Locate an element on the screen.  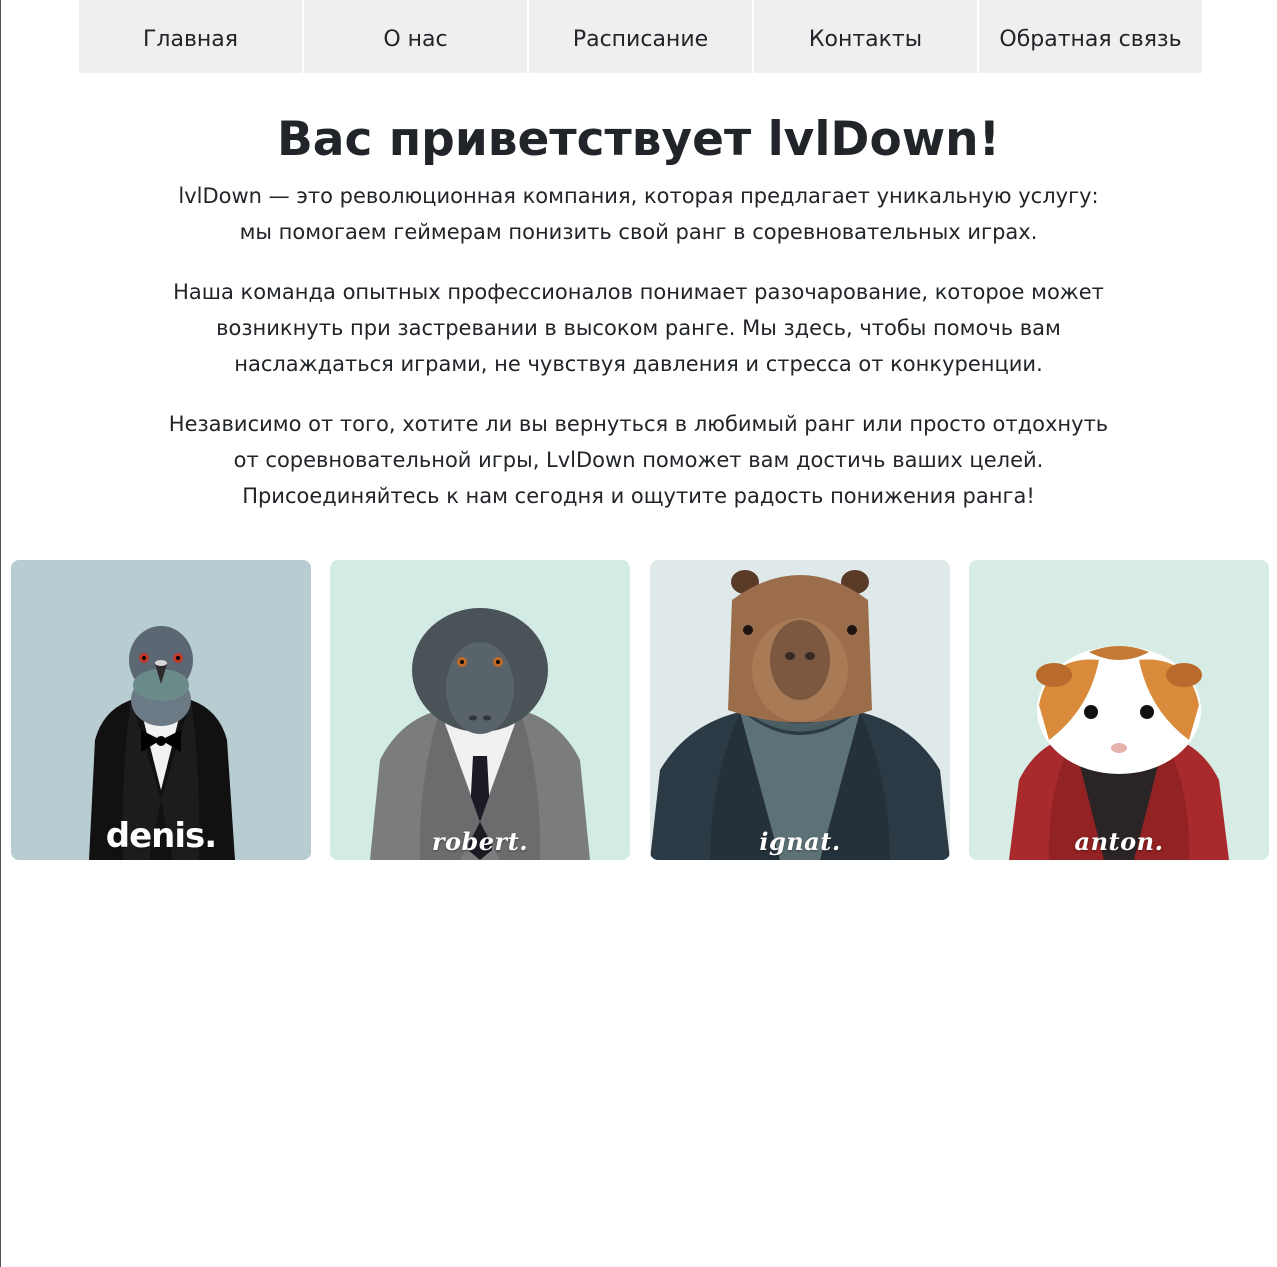
team-card-anton: anton. is located at coordinates (1119, 710).